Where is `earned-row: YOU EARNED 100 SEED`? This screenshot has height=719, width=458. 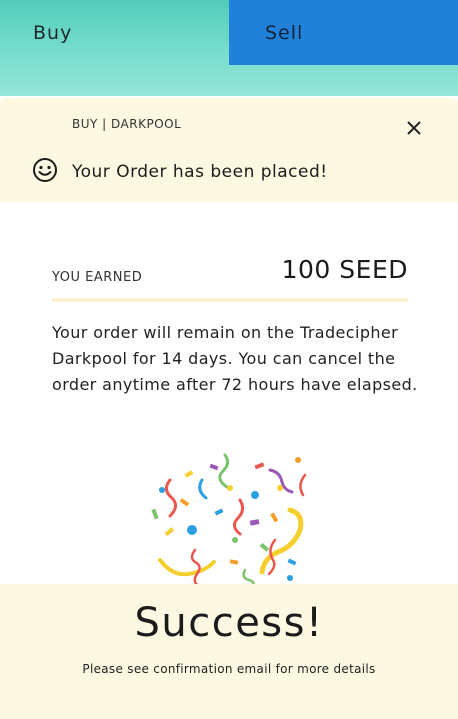 earned-row: YOU EARNED 100 SEED is located at coordinates (230, 277).